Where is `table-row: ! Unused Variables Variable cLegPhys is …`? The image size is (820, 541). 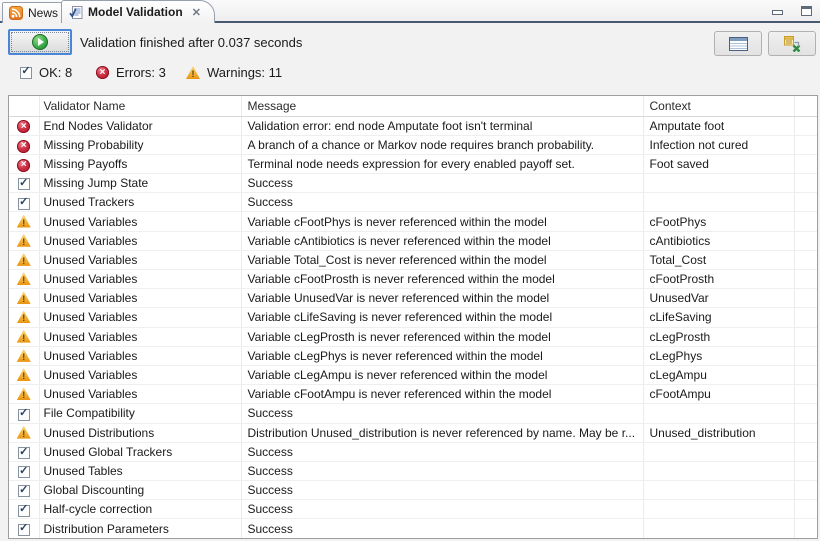 table-row: ! Unused Variables Variable cLegPhys is … is located at coordinates (413, 356).